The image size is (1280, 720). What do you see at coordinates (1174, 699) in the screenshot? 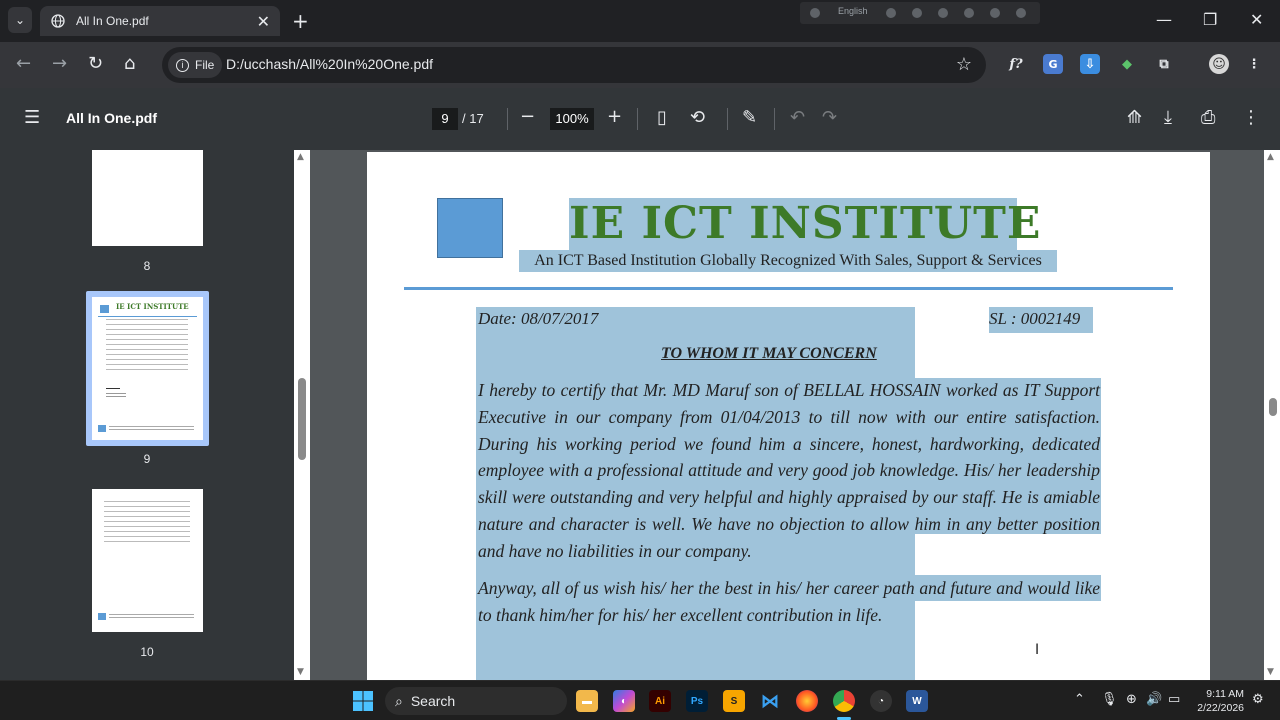
I see `battery-icon: ▭` at bounding box center [1174, 699].